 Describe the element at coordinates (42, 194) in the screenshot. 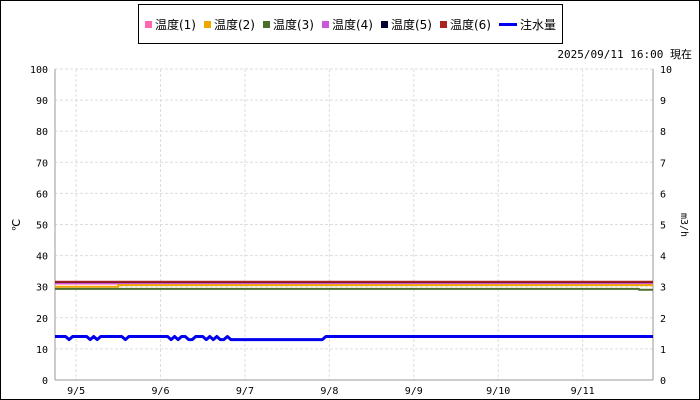

I see `y-tick-label: 60` at that location.